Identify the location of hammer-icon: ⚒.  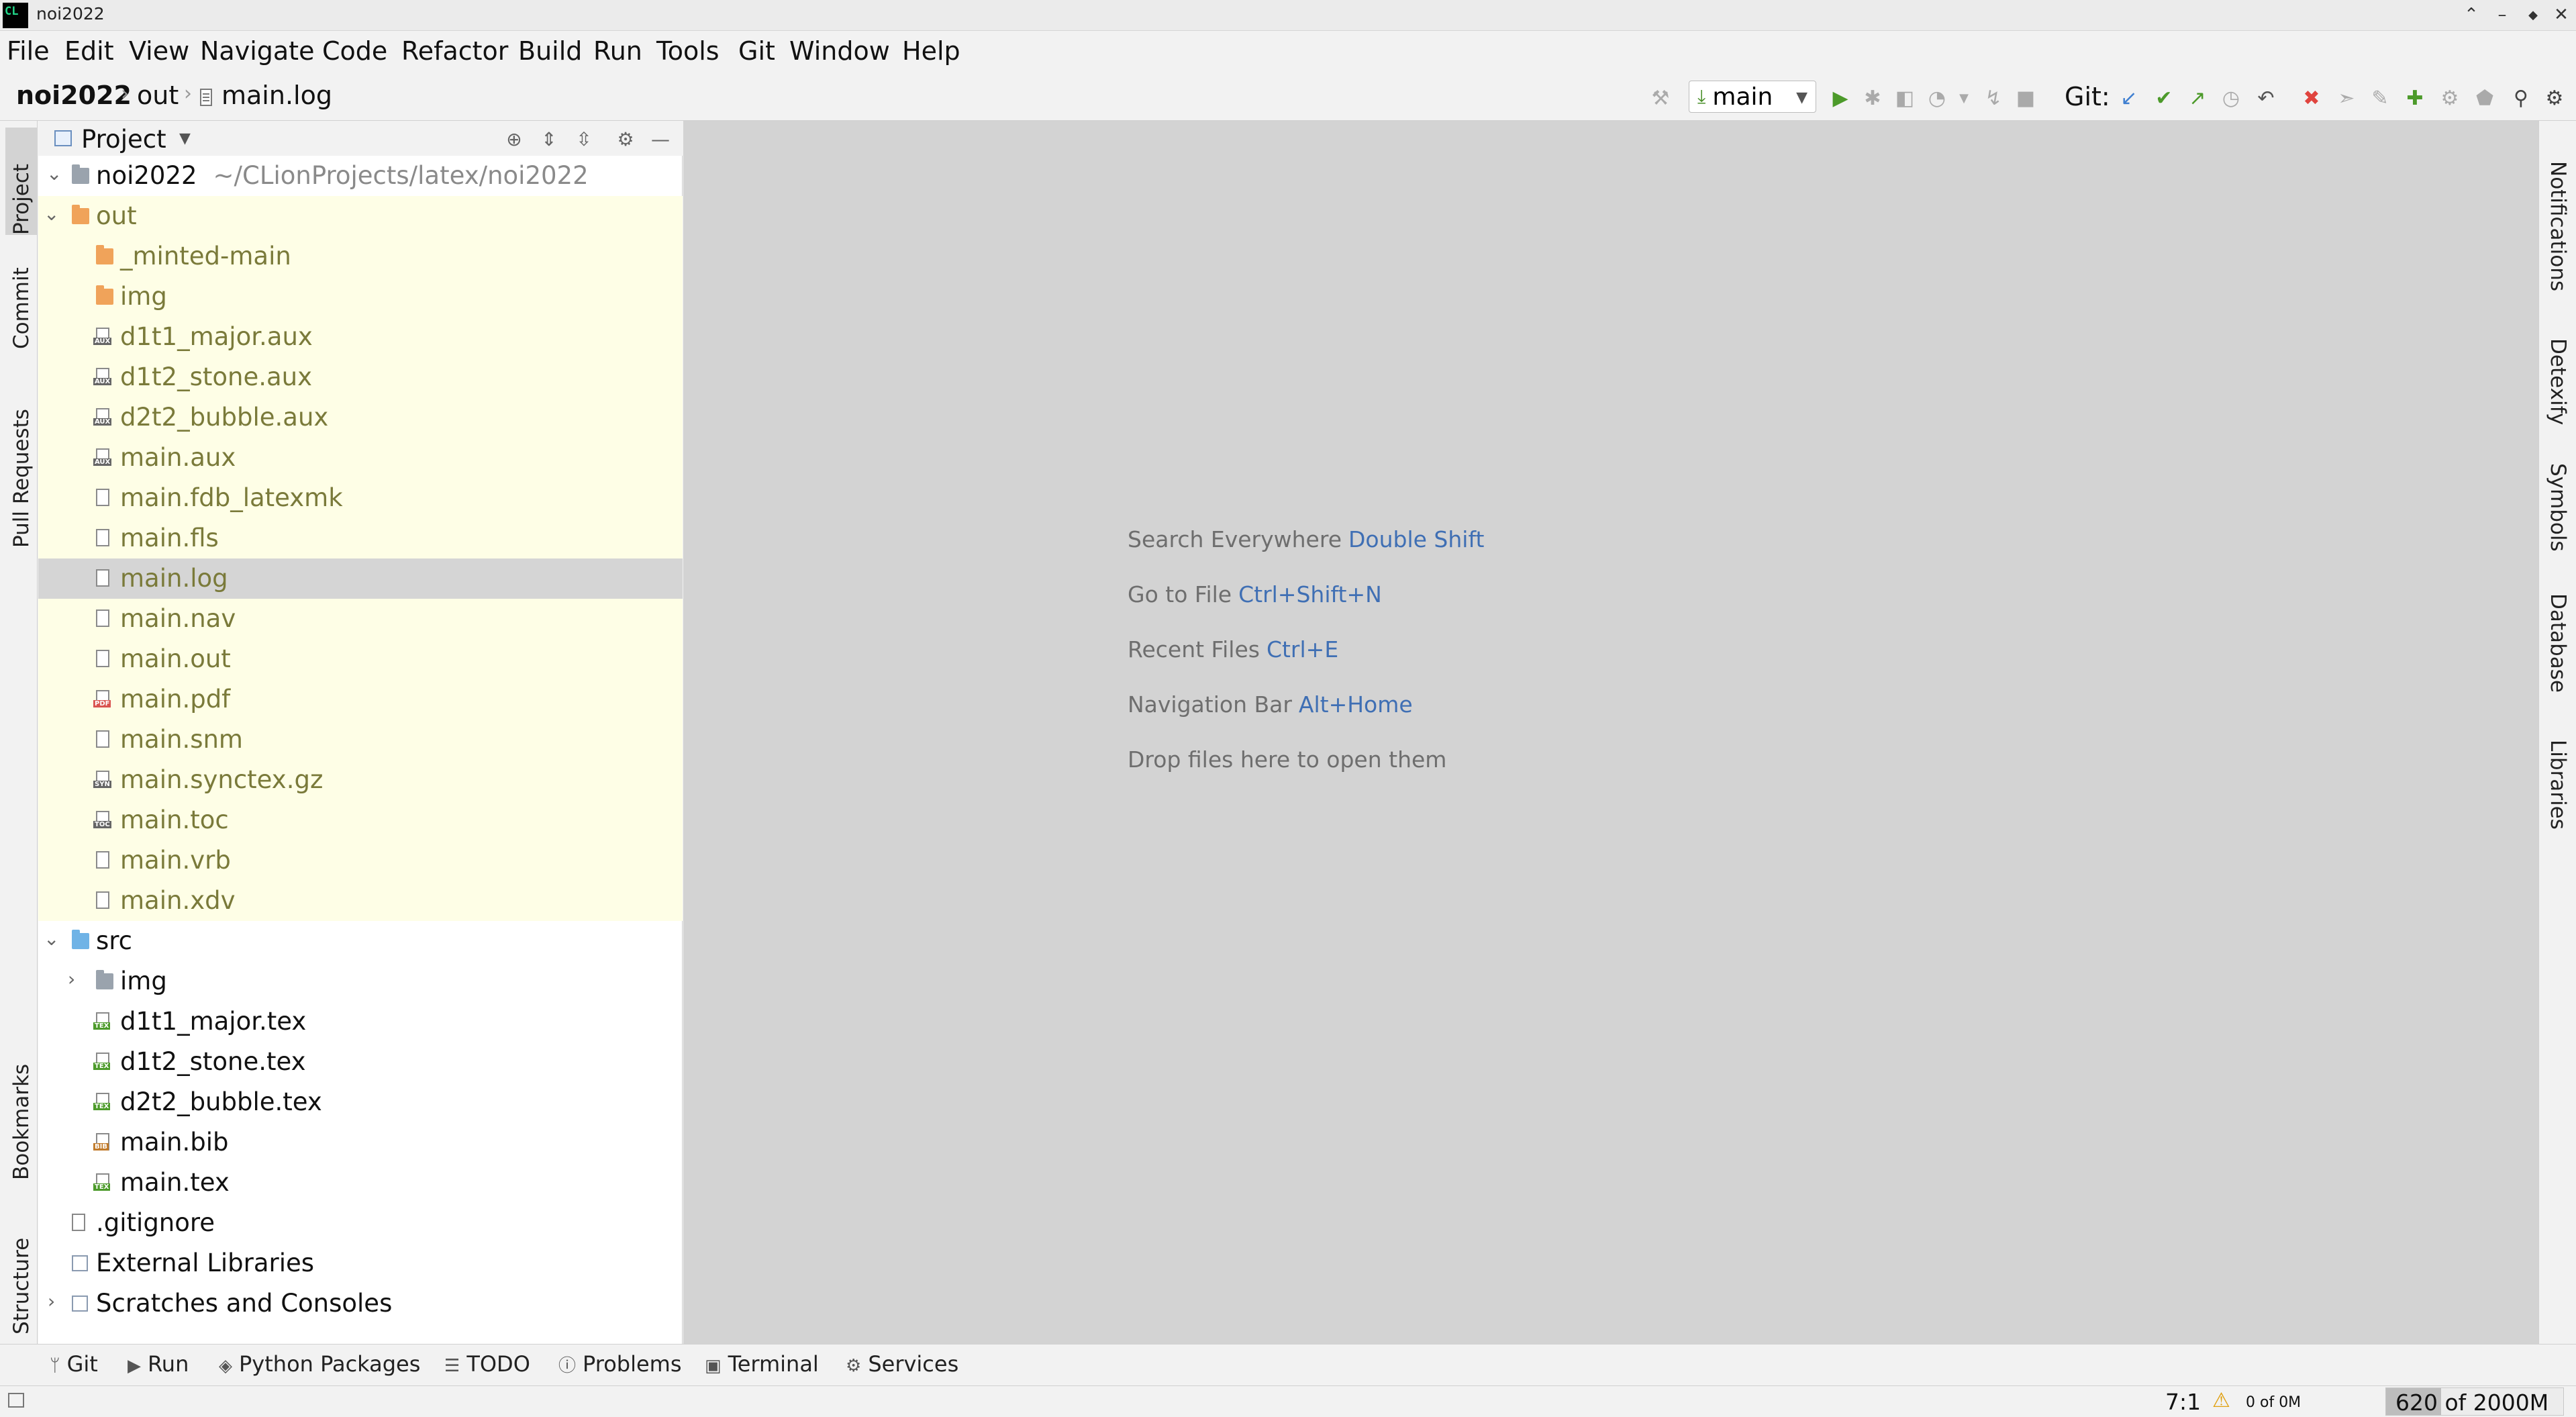
(1660, 98).